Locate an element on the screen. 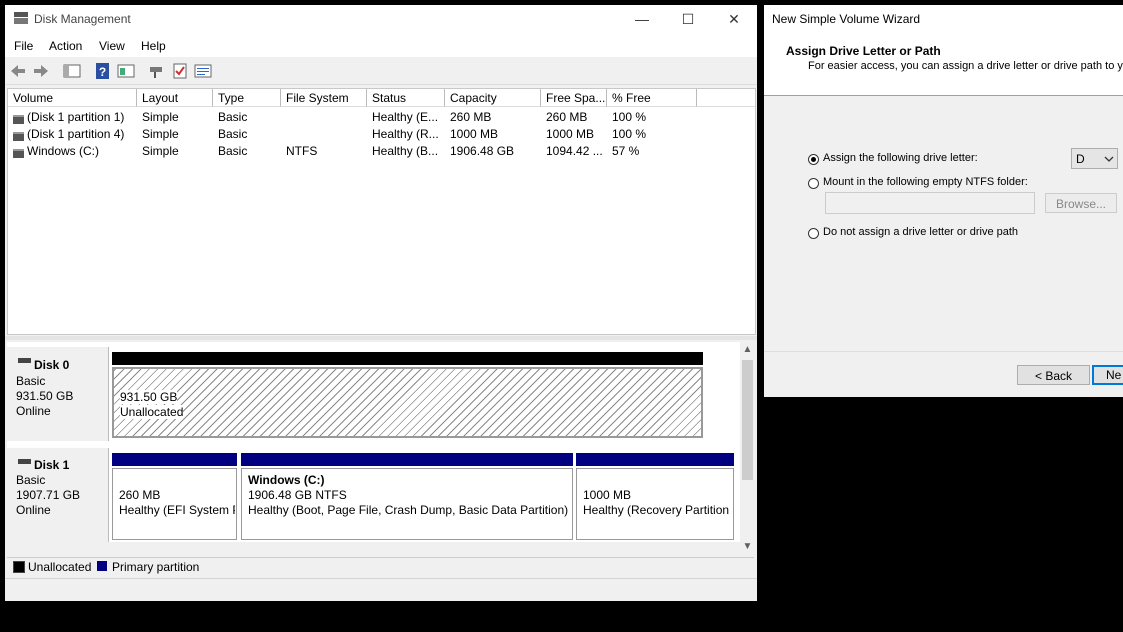 The width and height of the screenshot is (1123, 632). checklist-icon is located at coordinates (180, 71).